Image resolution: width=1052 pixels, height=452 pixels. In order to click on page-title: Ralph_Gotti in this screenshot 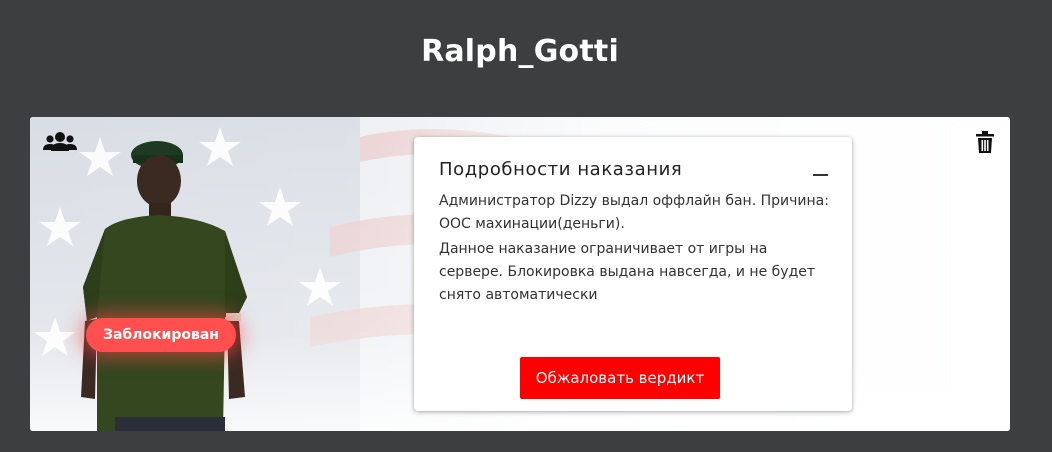, I will do `click(520, 51)`.